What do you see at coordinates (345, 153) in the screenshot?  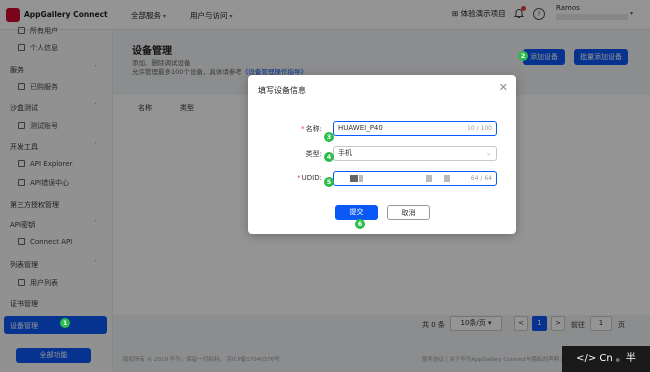 I see `device-type-value: 手机` at bounding box center [345, 153].